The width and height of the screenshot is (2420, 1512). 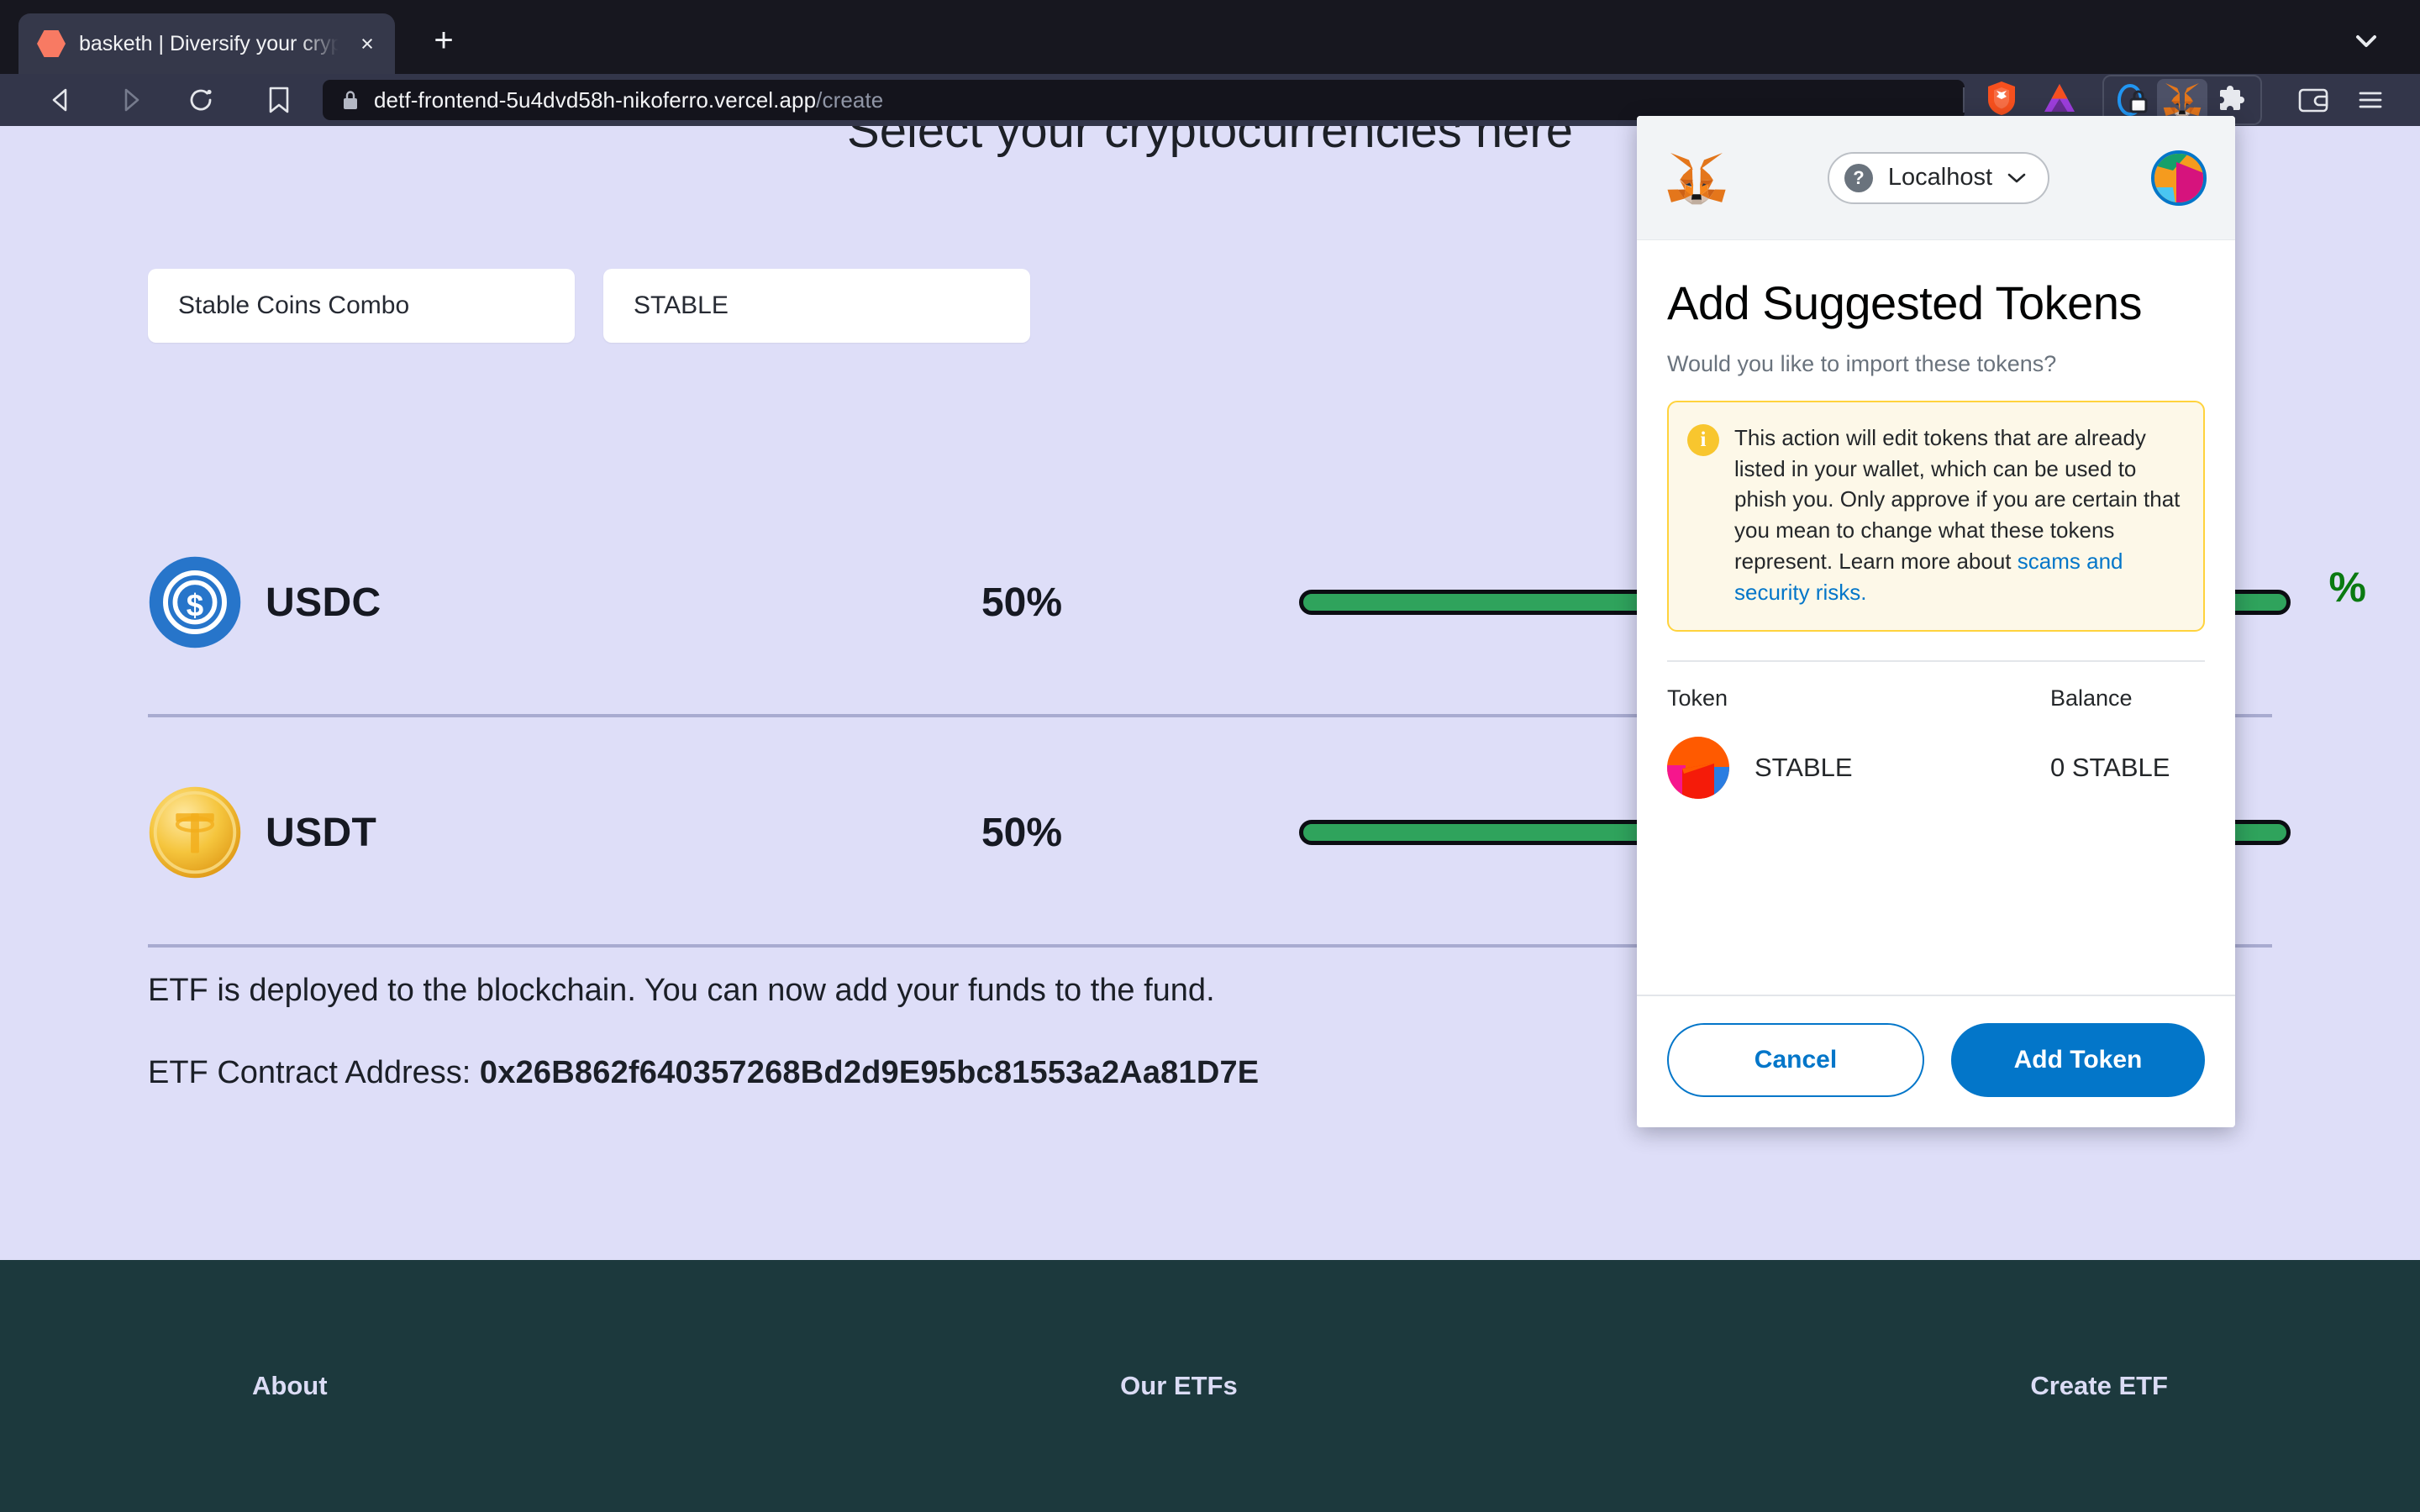 I want to click on metamask-fox-icon, so click(x=1696, y=178).